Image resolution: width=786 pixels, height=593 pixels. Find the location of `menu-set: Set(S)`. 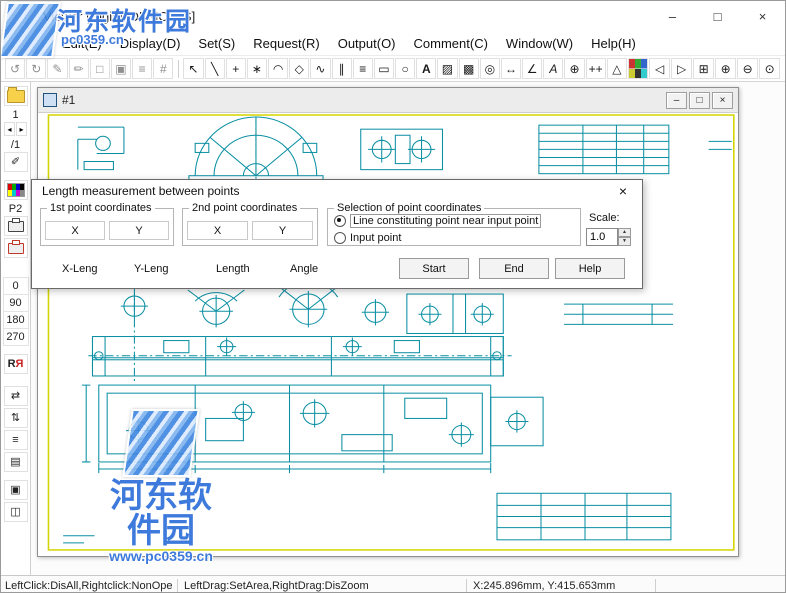

menu-set: Set(S) is located at coordinates (216, 43).